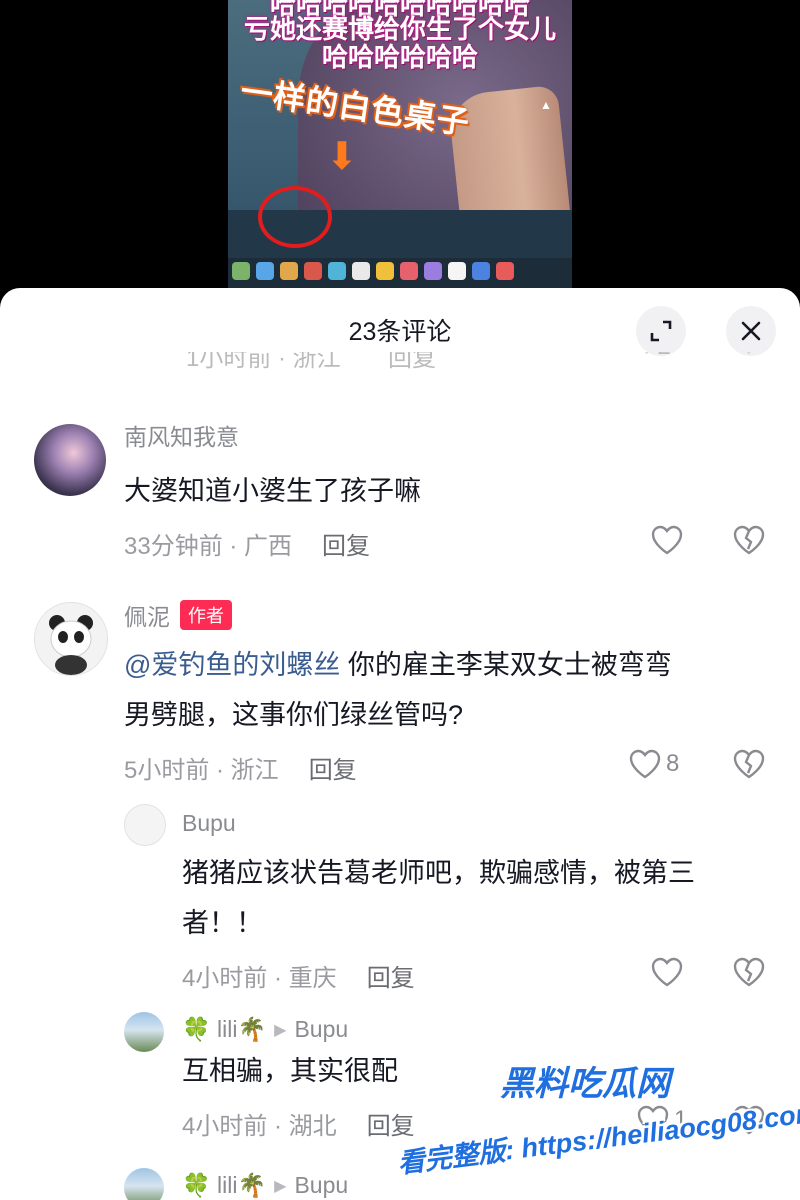 The width and height of the screenshot is (800, 1200). I want to click on reply-meta: 4小时前 · 湖北 回复, so click(298, 1123).